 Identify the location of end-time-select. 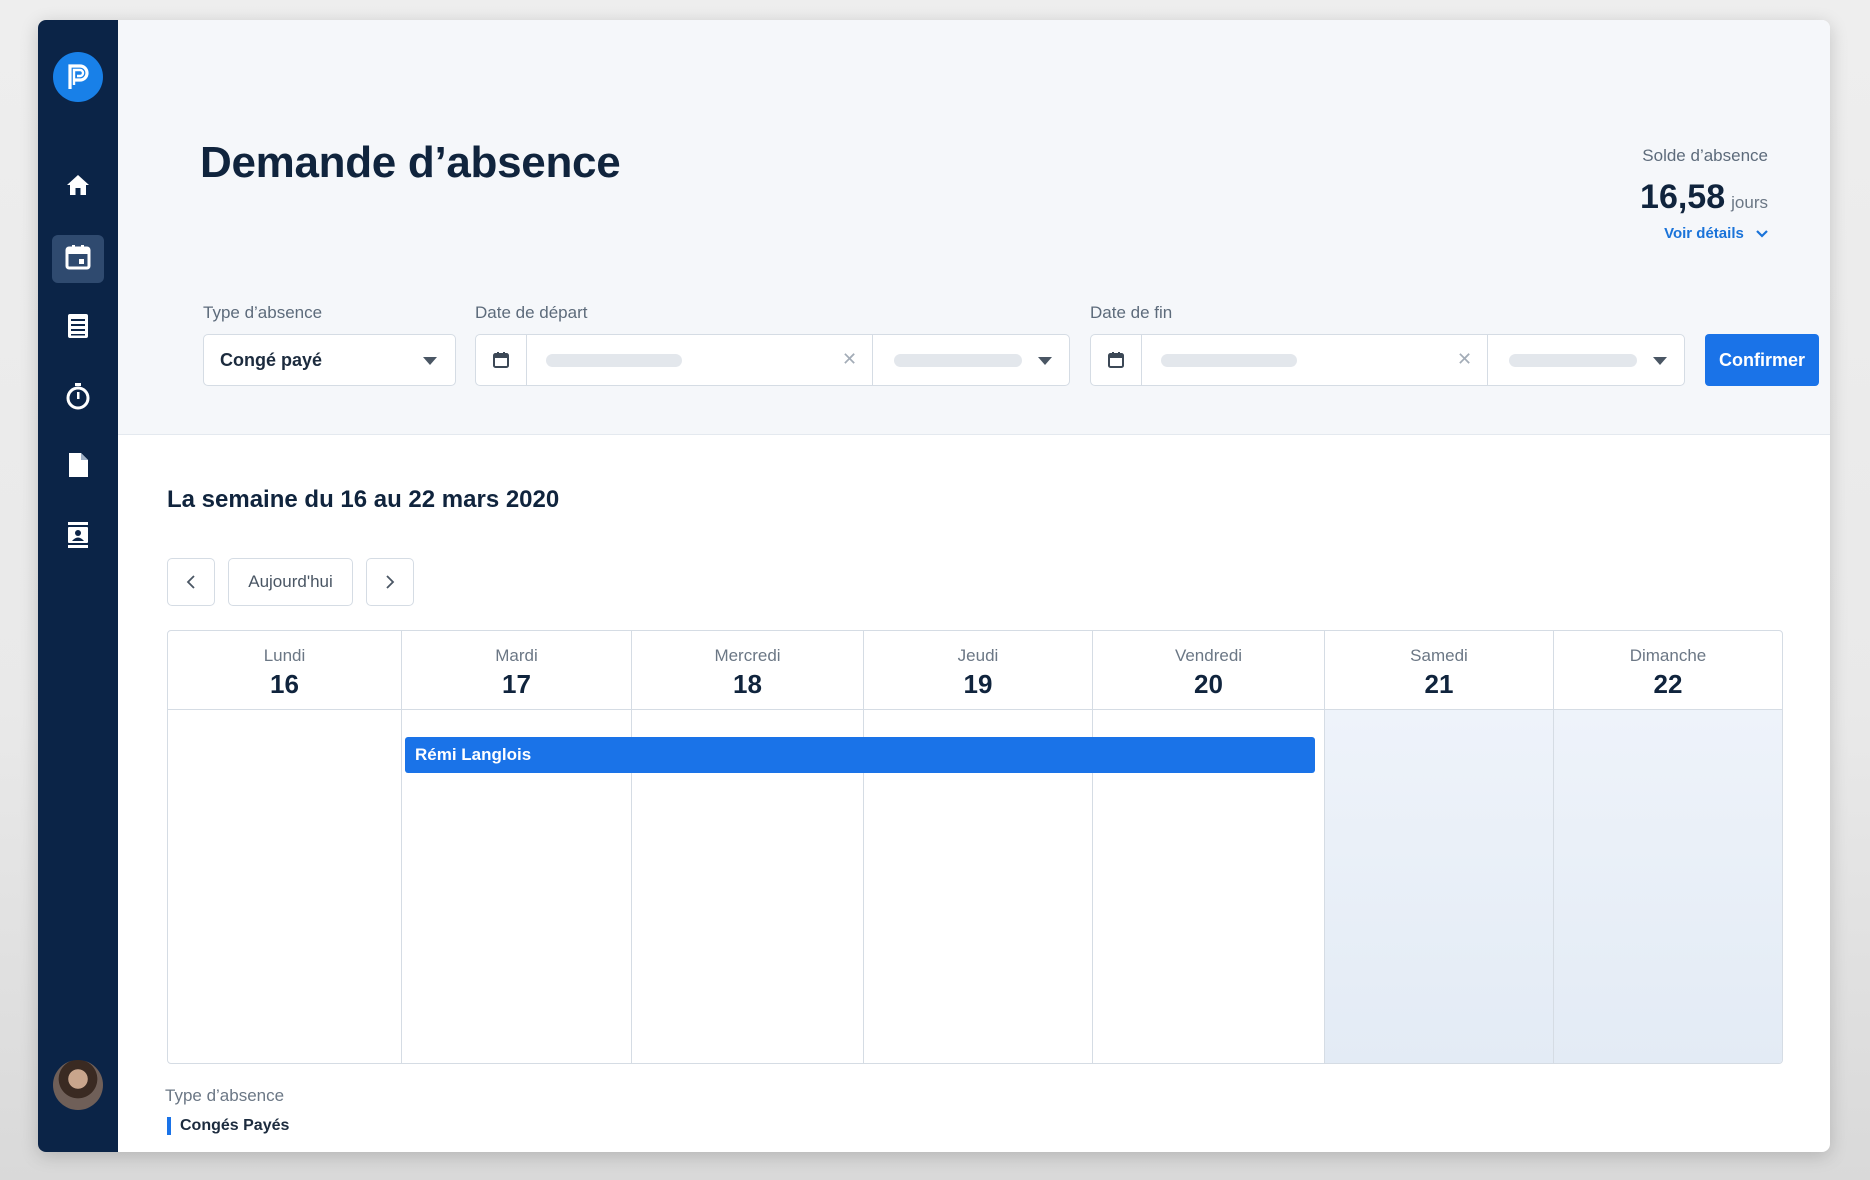
(1573, 360).